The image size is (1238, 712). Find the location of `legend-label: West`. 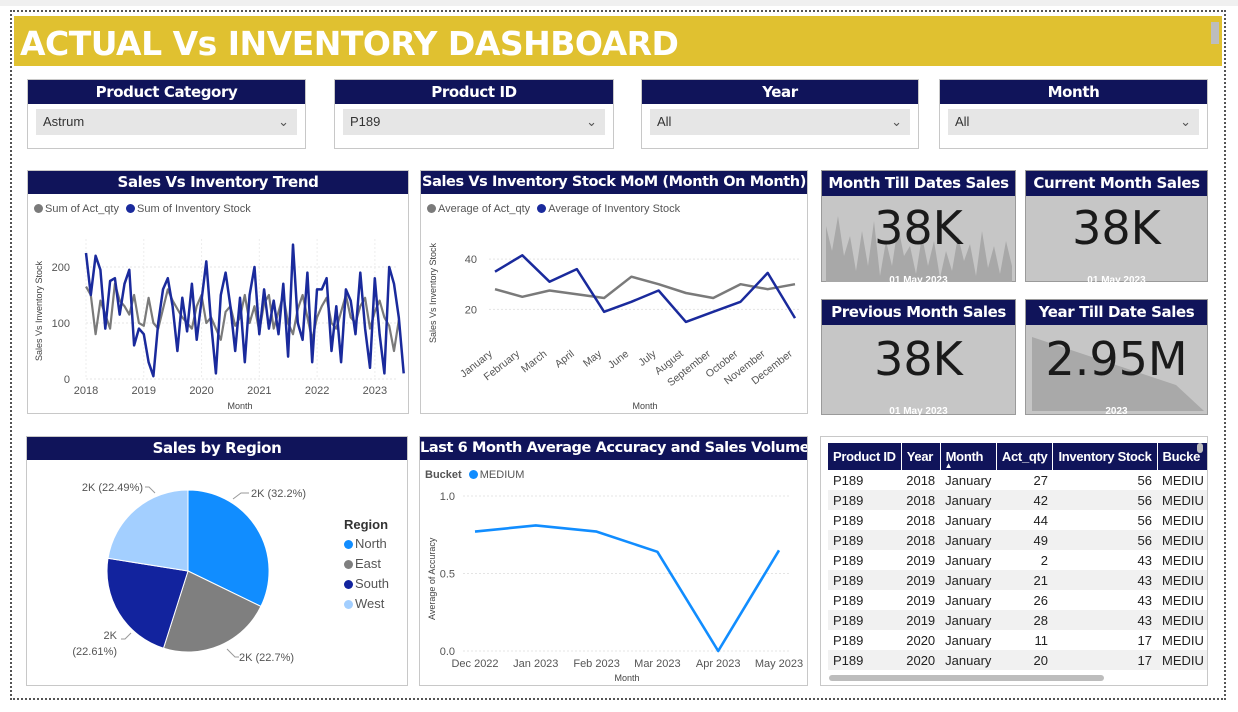

legend-label: West is located at coordinates (370, 603).